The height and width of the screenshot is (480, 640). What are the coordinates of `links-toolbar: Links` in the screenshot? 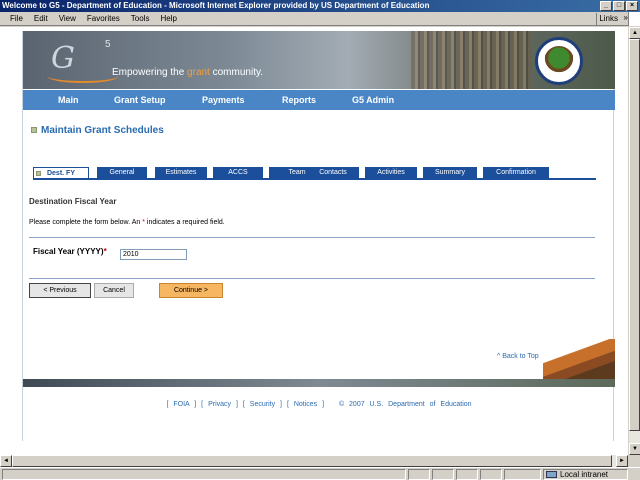 It's located at (607, 19).